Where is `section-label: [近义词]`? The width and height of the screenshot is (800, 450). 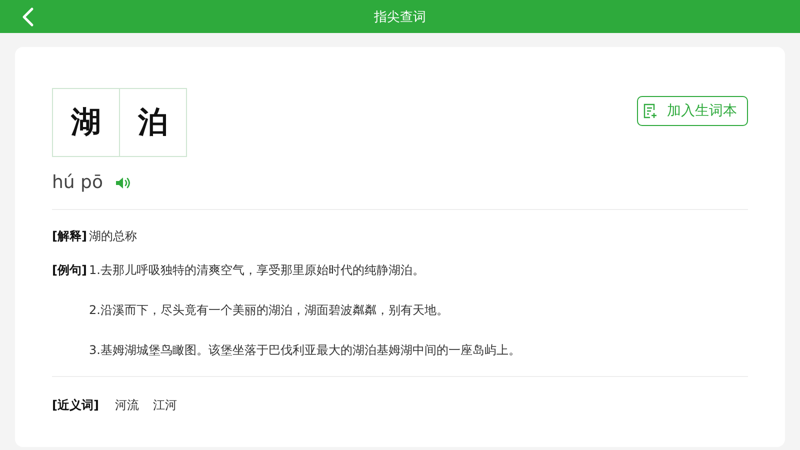 section-label: [近义词] is located at coordinates (75, 405).